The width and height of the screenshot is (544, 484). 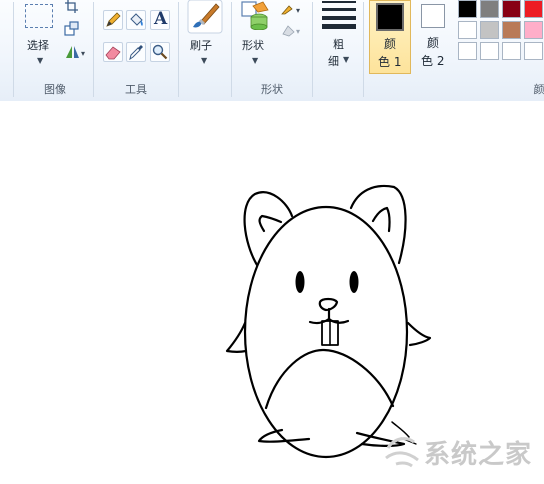 I want to click on text-tool: A, so click(x=160, y=19).